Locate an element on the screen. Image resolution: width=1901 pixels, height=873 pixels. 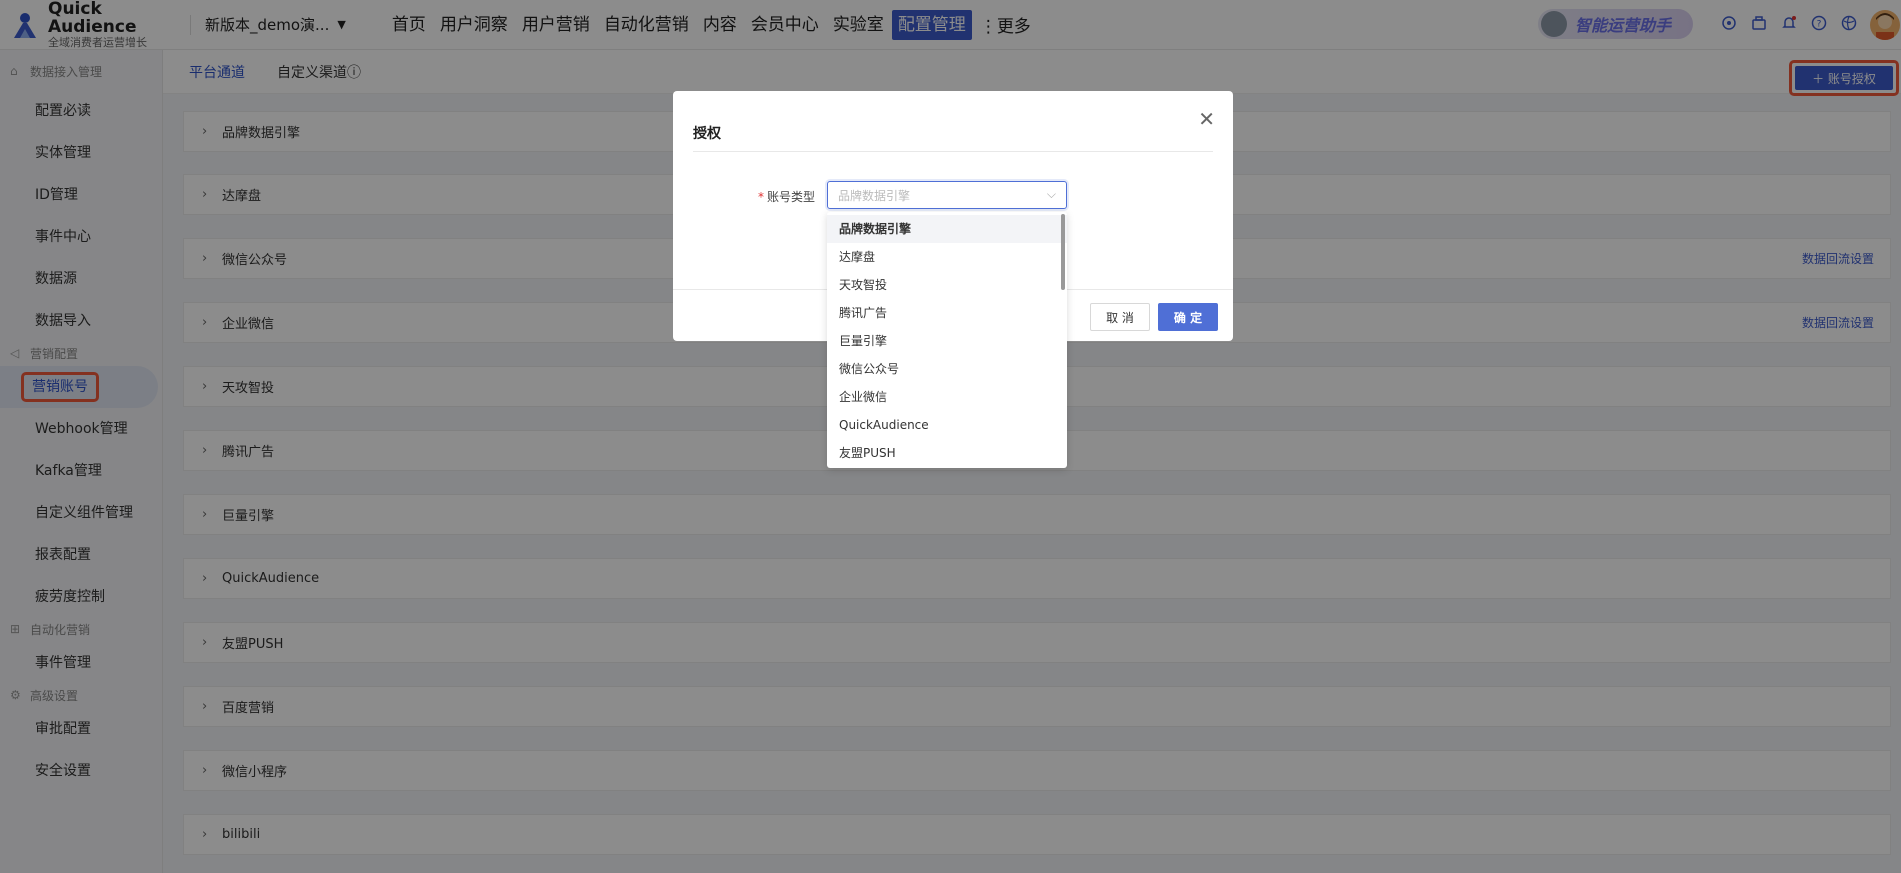
required-marker: * is located at coordinates (761, 197).